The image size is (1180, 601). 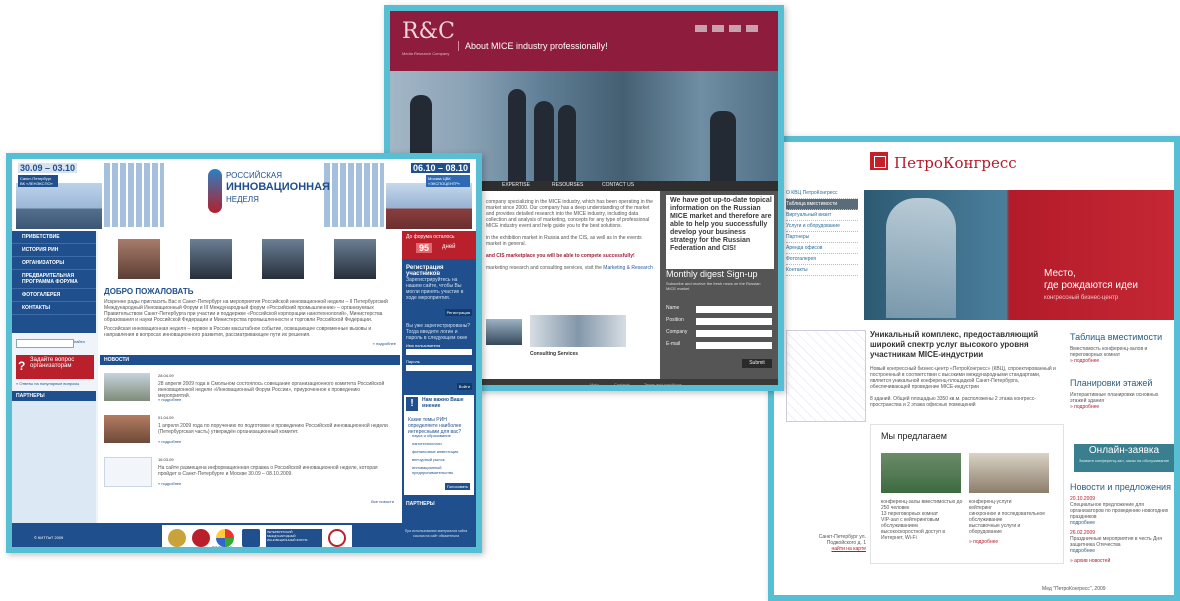 I want to click on portrait-image, so click(x=211, y=259).